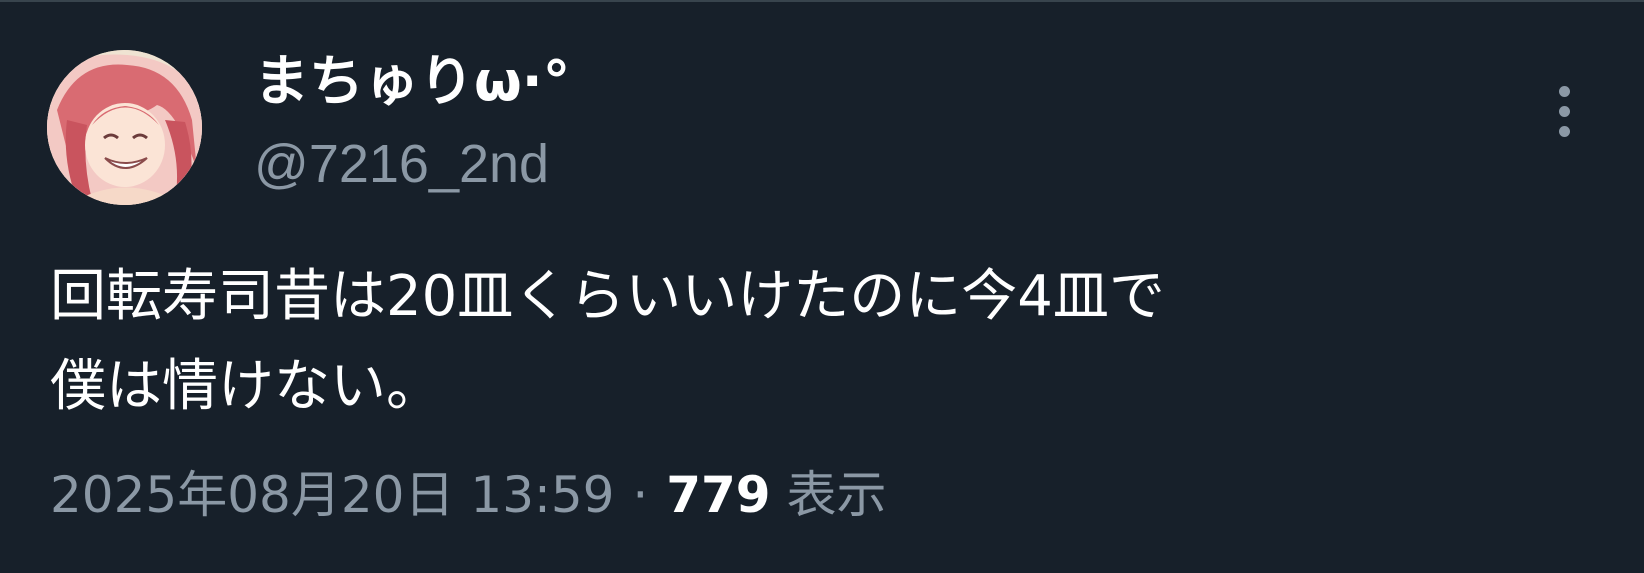  I want to click on more-options-button, so click(1565, 115).